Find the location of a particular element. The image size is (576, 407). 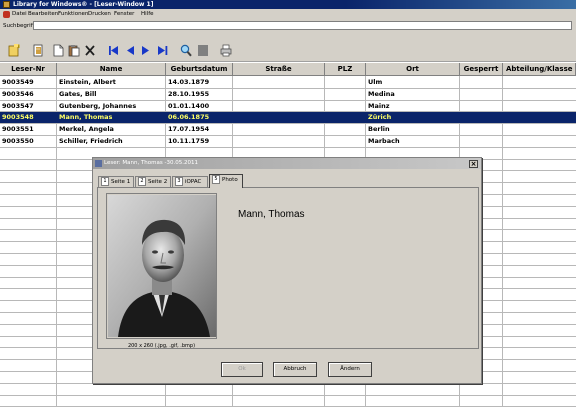

prev-record-icon is located at coordinates (130, 50).